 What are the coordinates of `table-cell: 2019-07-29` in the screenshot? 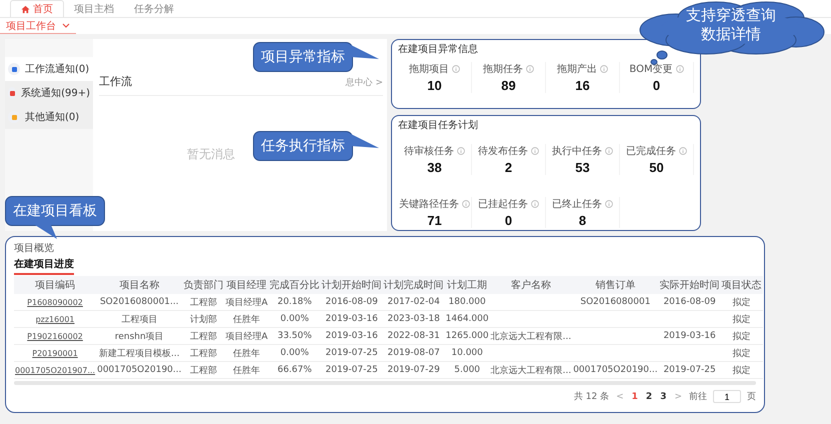 It's located at (414, 370).